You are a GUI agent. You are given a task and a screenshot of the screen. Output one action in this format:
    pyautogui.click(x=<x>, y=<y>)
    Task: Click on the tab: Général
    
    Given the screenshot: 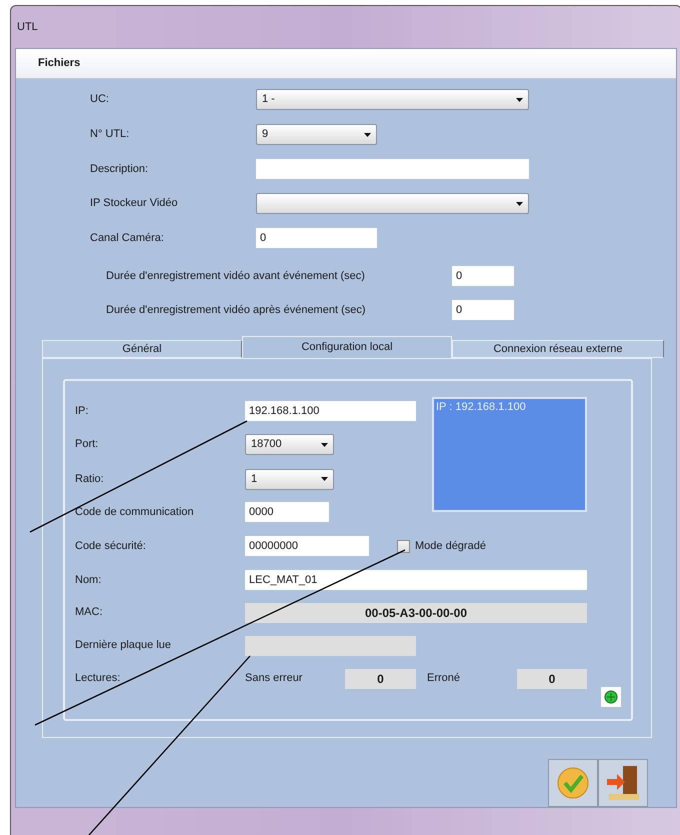 What is the action you would take?
    pyautogui.click(x=142, y=349)
    